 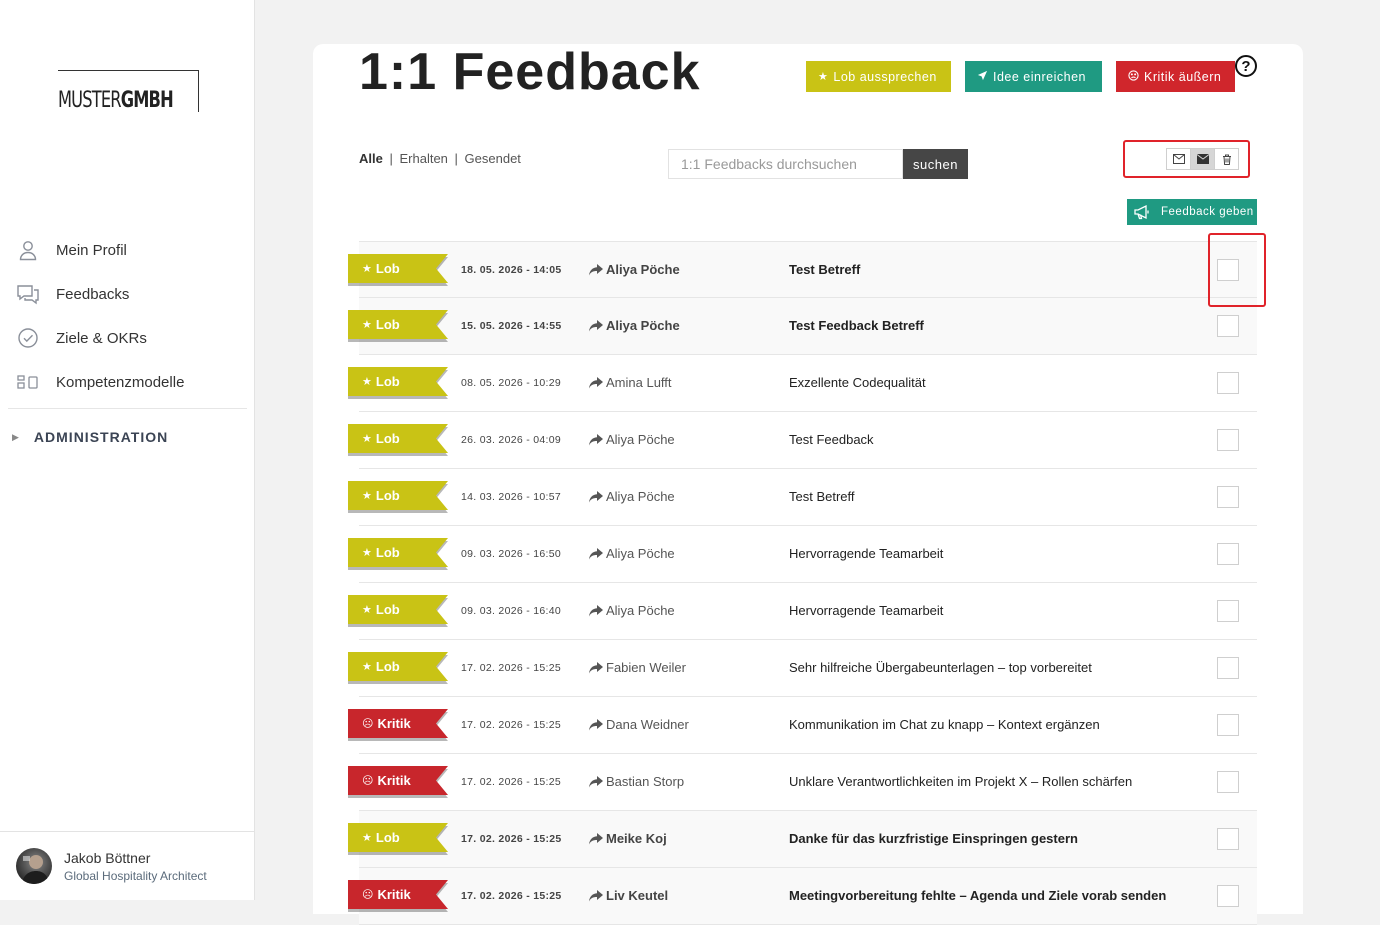 I want to click on feedback-person: Meike Koj, so click(x=628, y=838).